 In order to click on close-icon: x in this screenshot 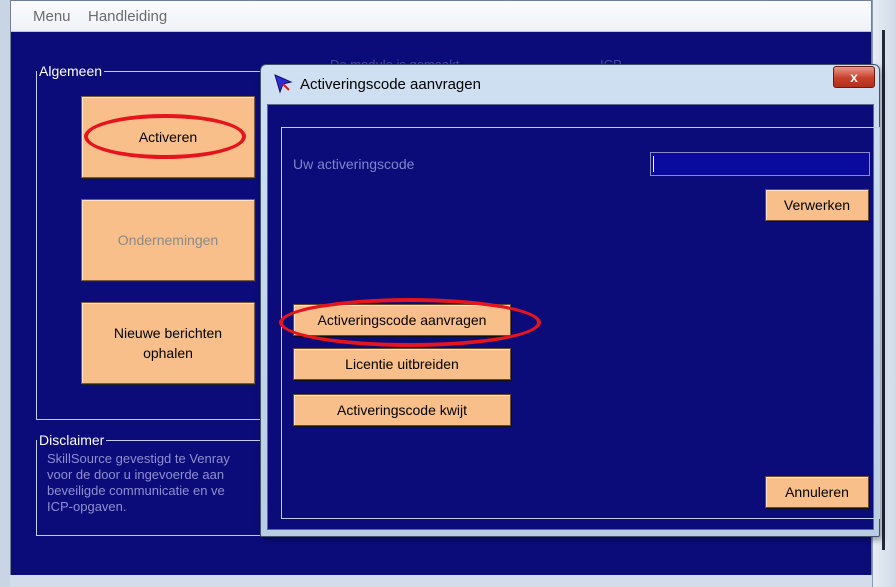, I will do `click(854, 77)`.